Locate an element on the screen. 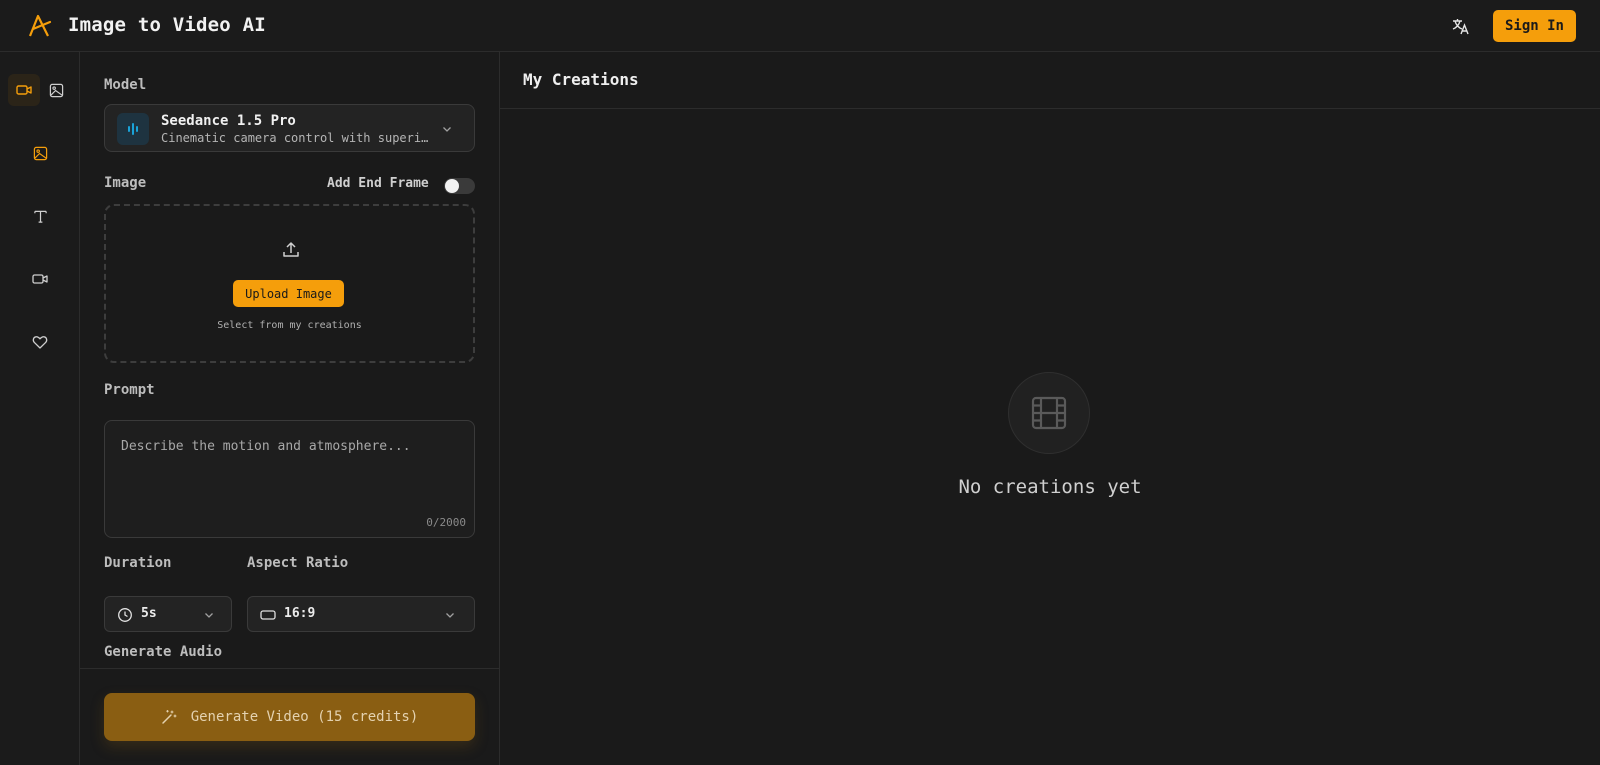  aspect-ratio-select: 16:9 is located at coordinates (361, 614).